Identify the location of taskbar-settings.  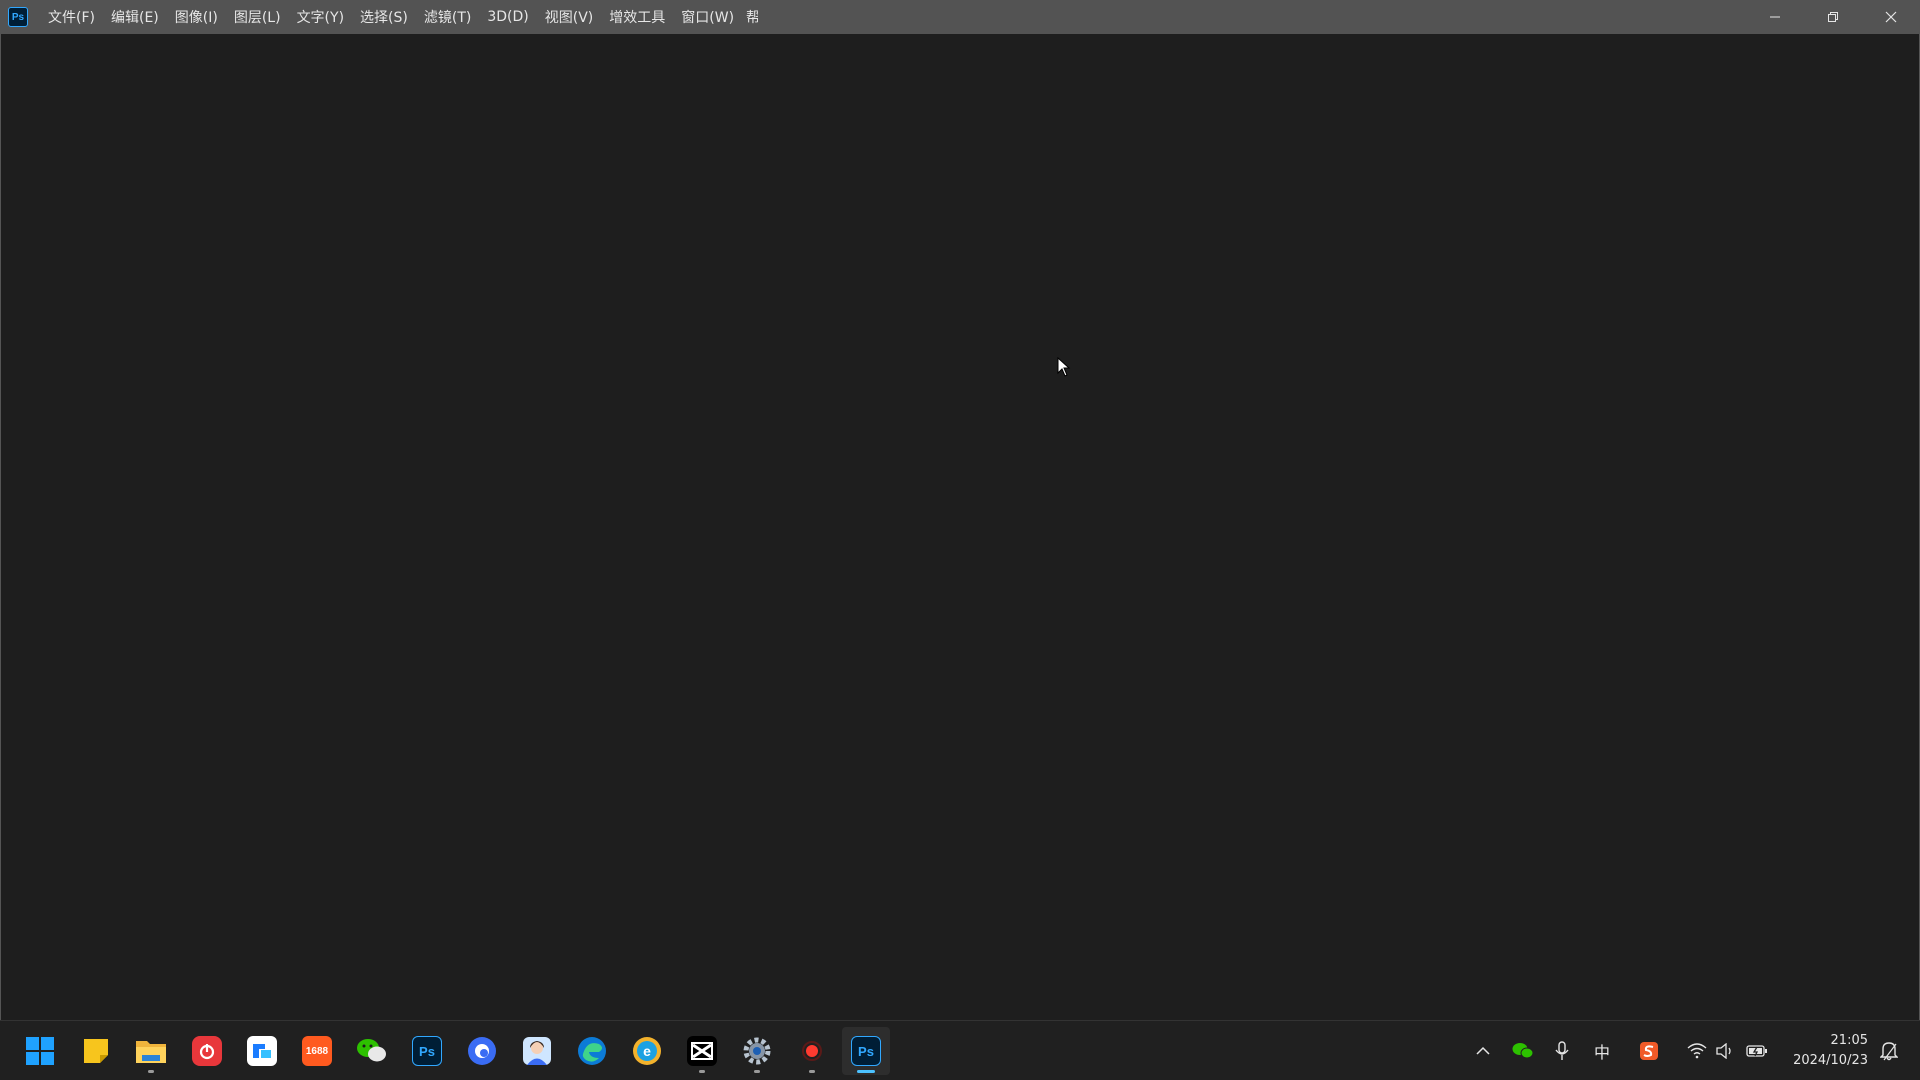
(757, 1051).